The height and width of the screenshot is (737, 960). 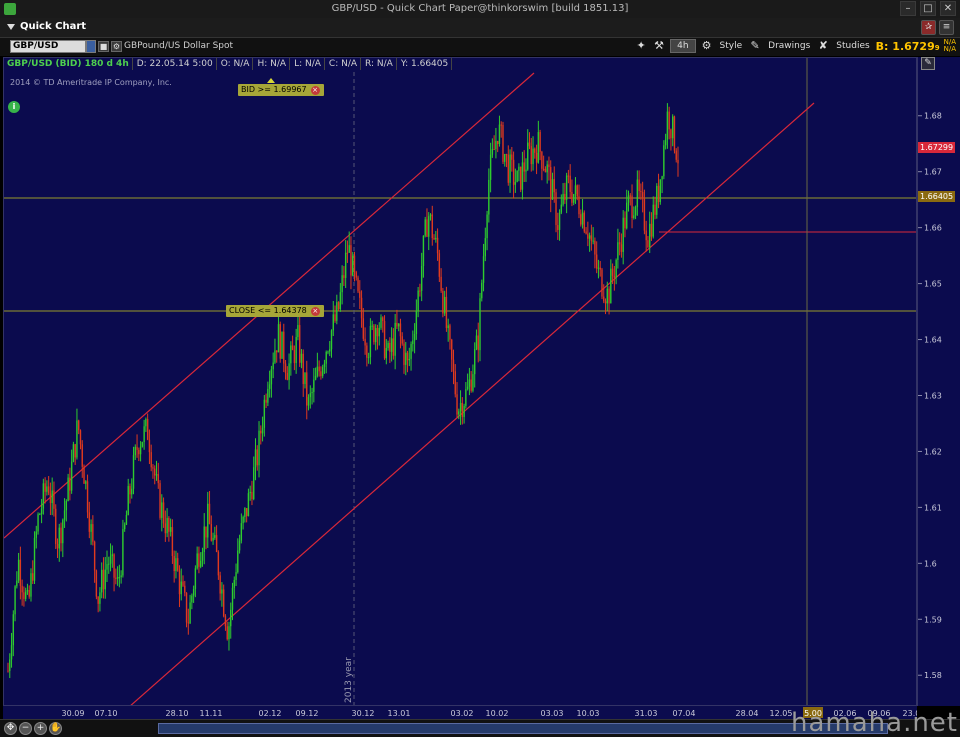 I want to click on x-tick-label: 02.12, so click(x=270, y=713).